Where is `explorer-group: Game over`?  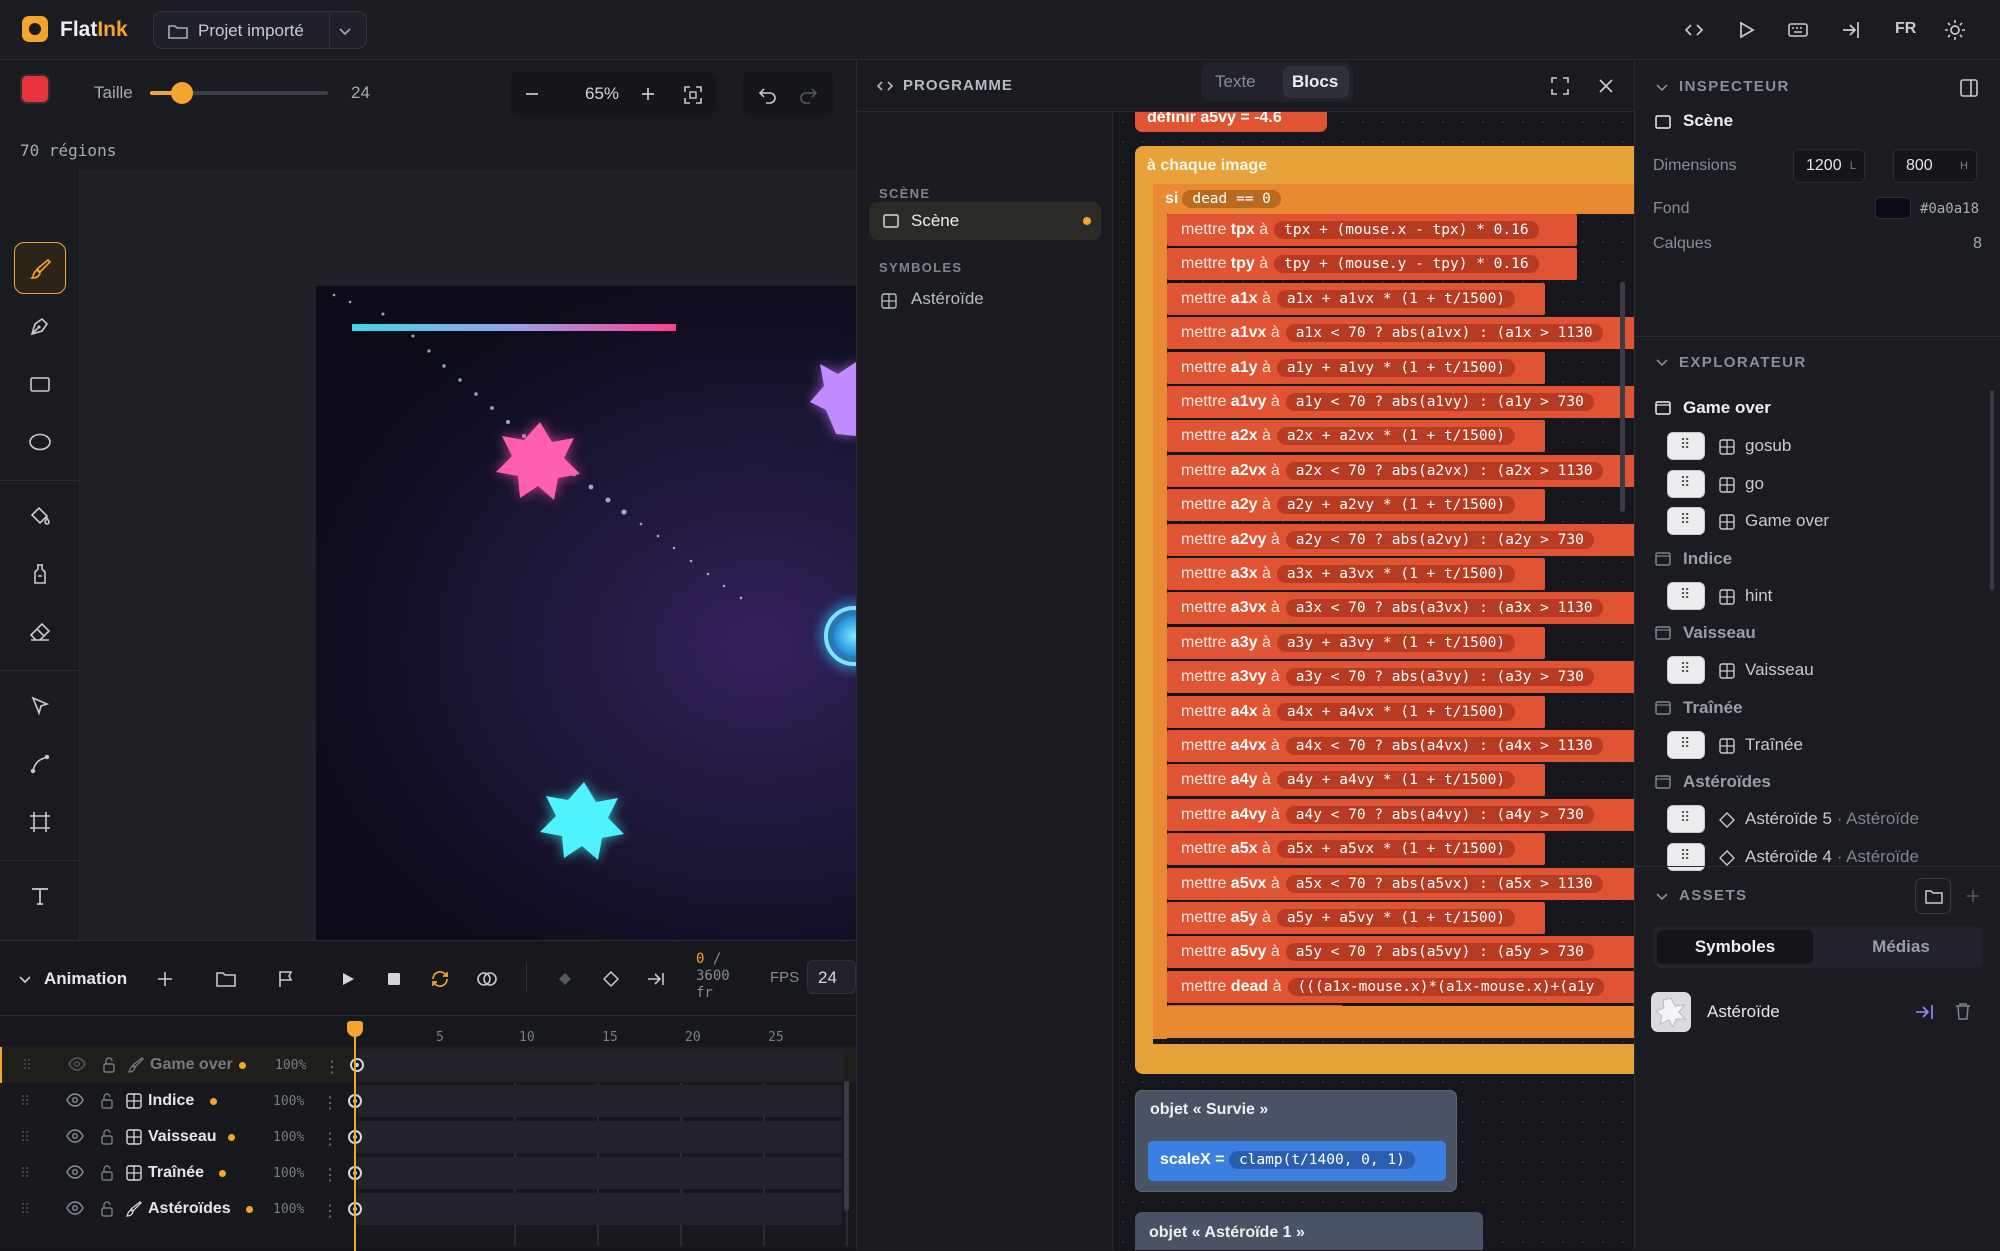
explorer-group: Game over is located at coordinates (1817, 408).